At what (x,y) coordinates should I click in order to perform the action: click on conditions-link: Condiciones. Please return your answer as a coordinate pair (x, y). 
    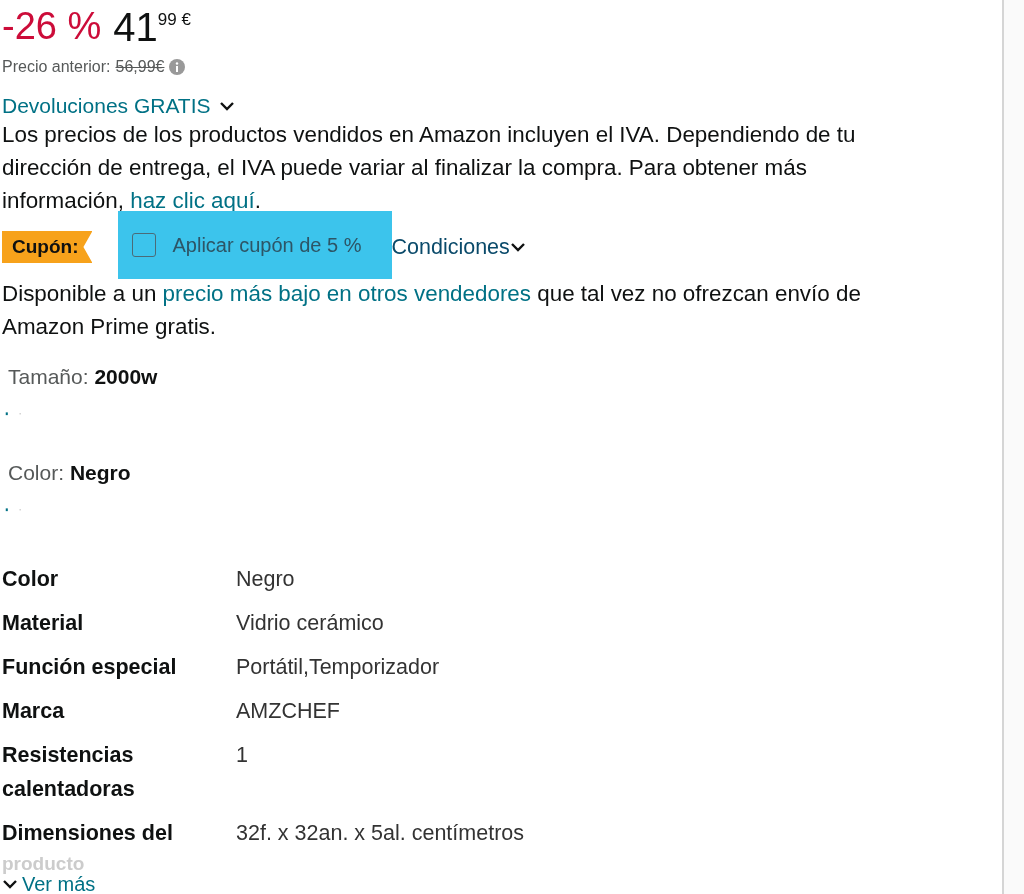
    Looking at the image, I should click on (458, 247).